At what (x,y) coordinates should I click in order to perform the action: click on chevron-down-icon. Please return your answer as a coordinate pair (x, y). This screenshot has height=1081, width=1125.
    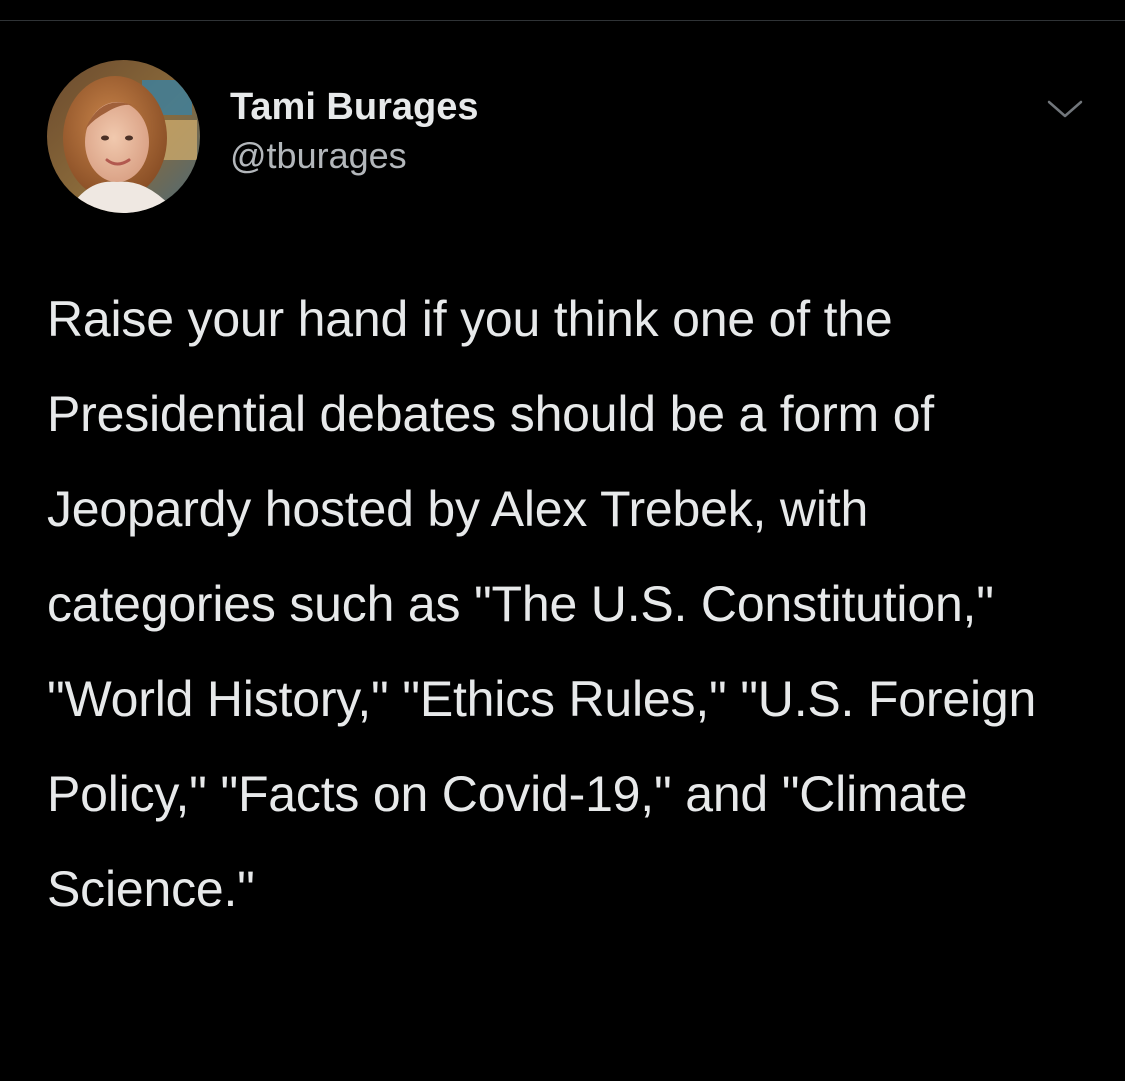
    Looking at the image, I should click on (1065, 109).